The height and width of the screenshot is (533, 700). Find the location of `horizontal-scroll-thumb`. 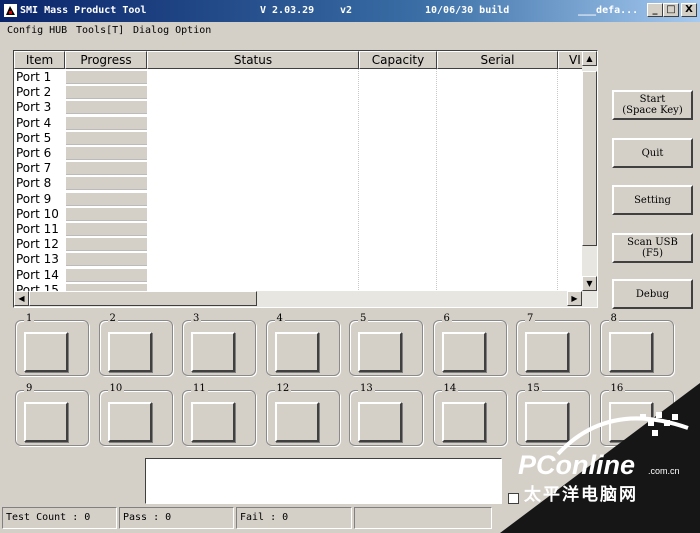

horizontal-scroll-thumb is located at coordinates (143, 298).